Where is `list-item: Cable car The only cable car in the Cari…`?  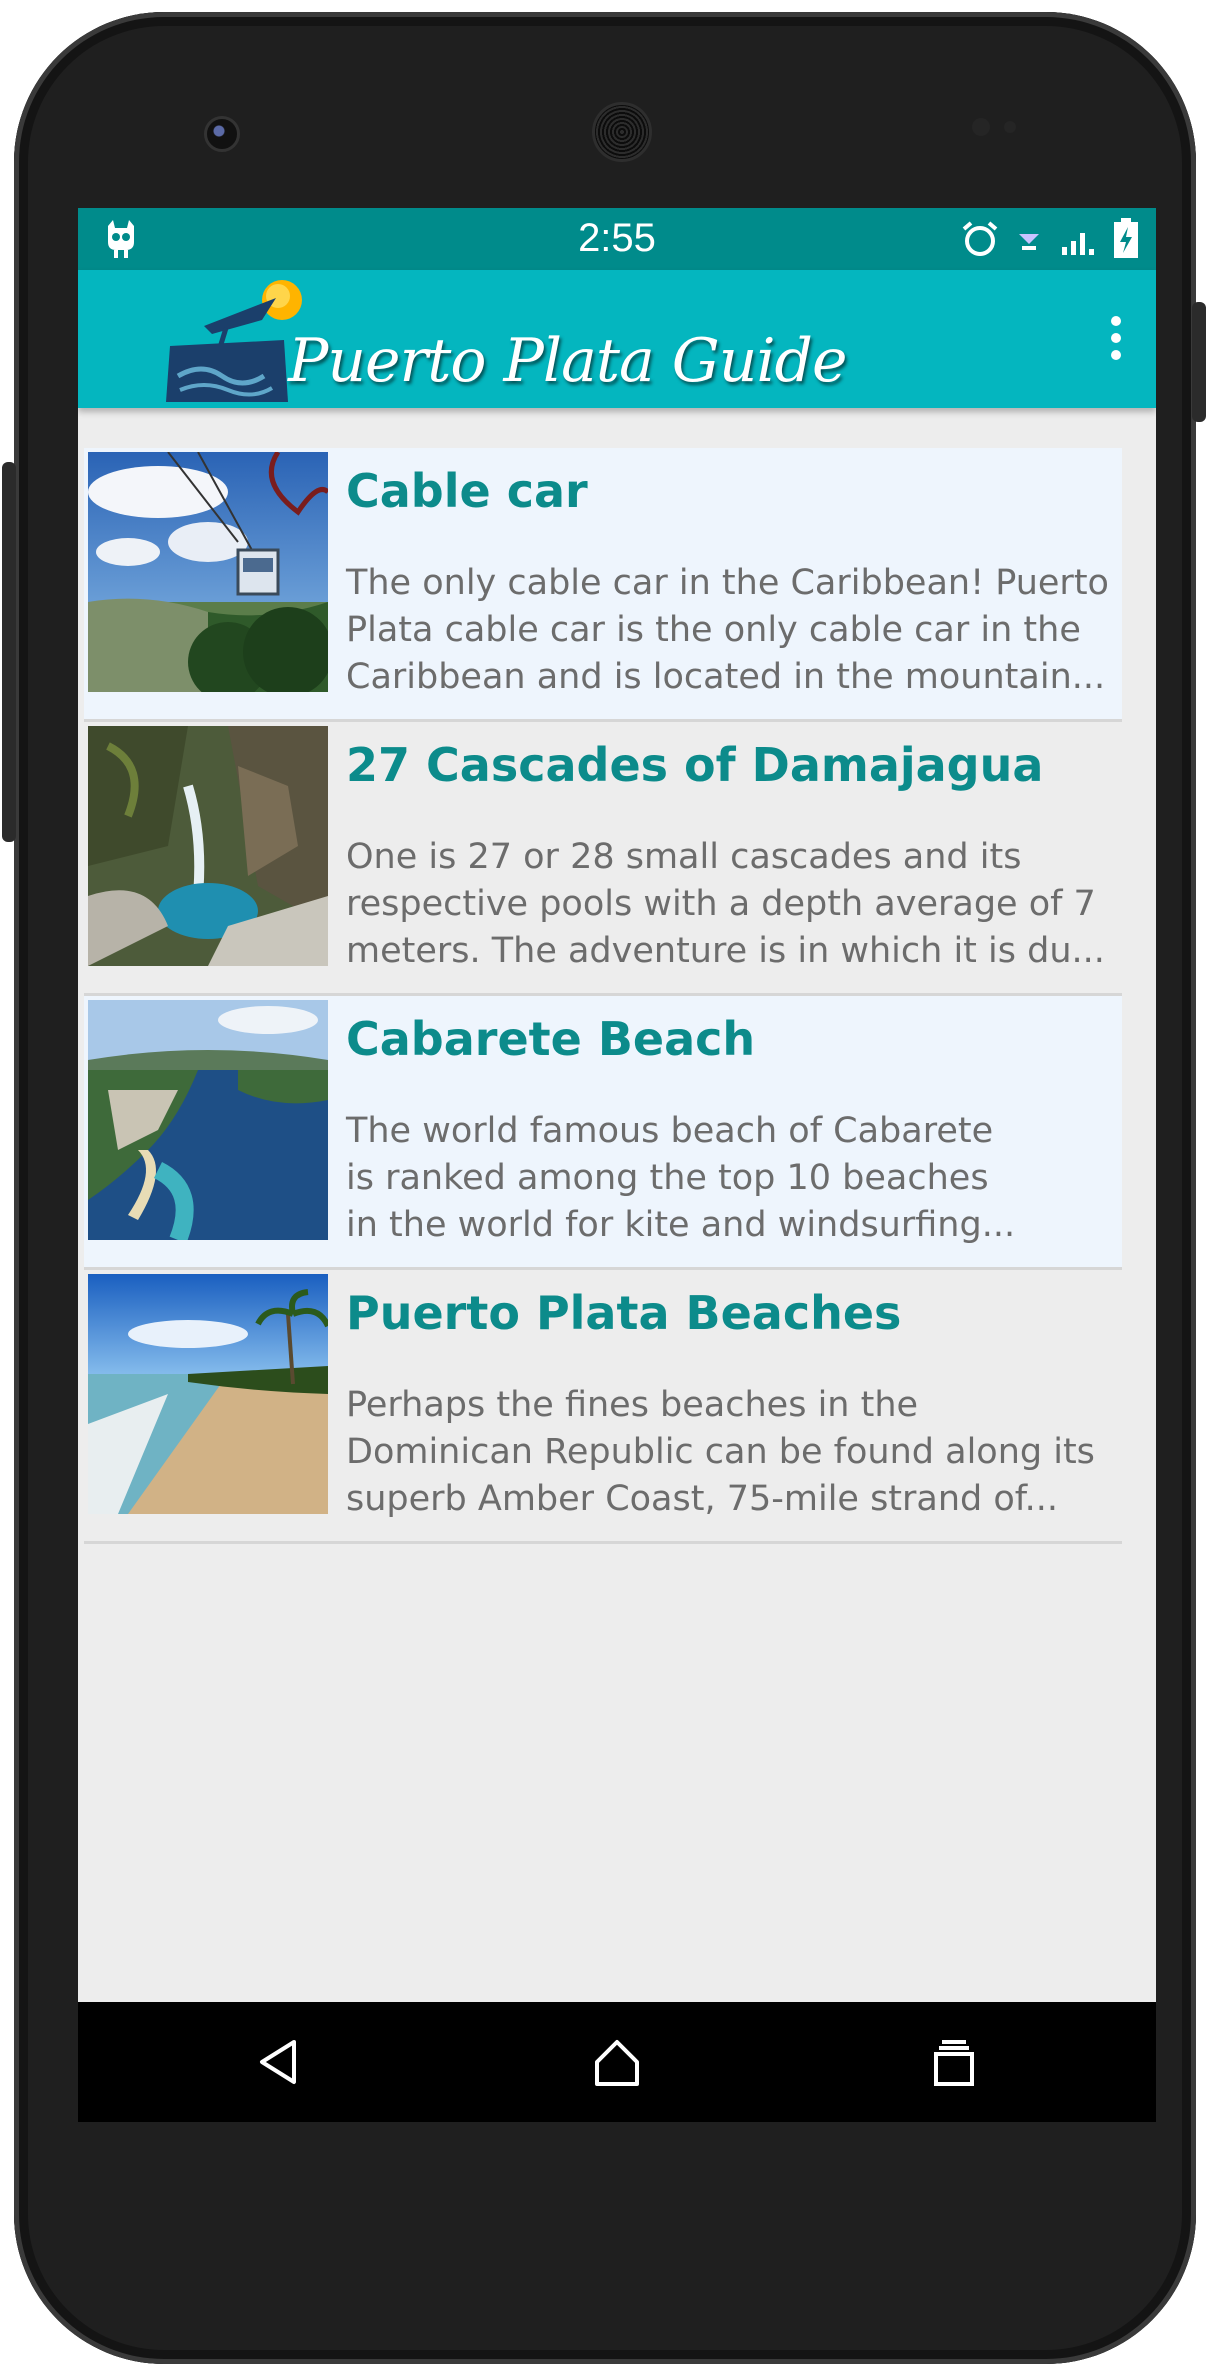 list-item: Cable car The only cable car in the Cari… is located at coordinates (603, 585).